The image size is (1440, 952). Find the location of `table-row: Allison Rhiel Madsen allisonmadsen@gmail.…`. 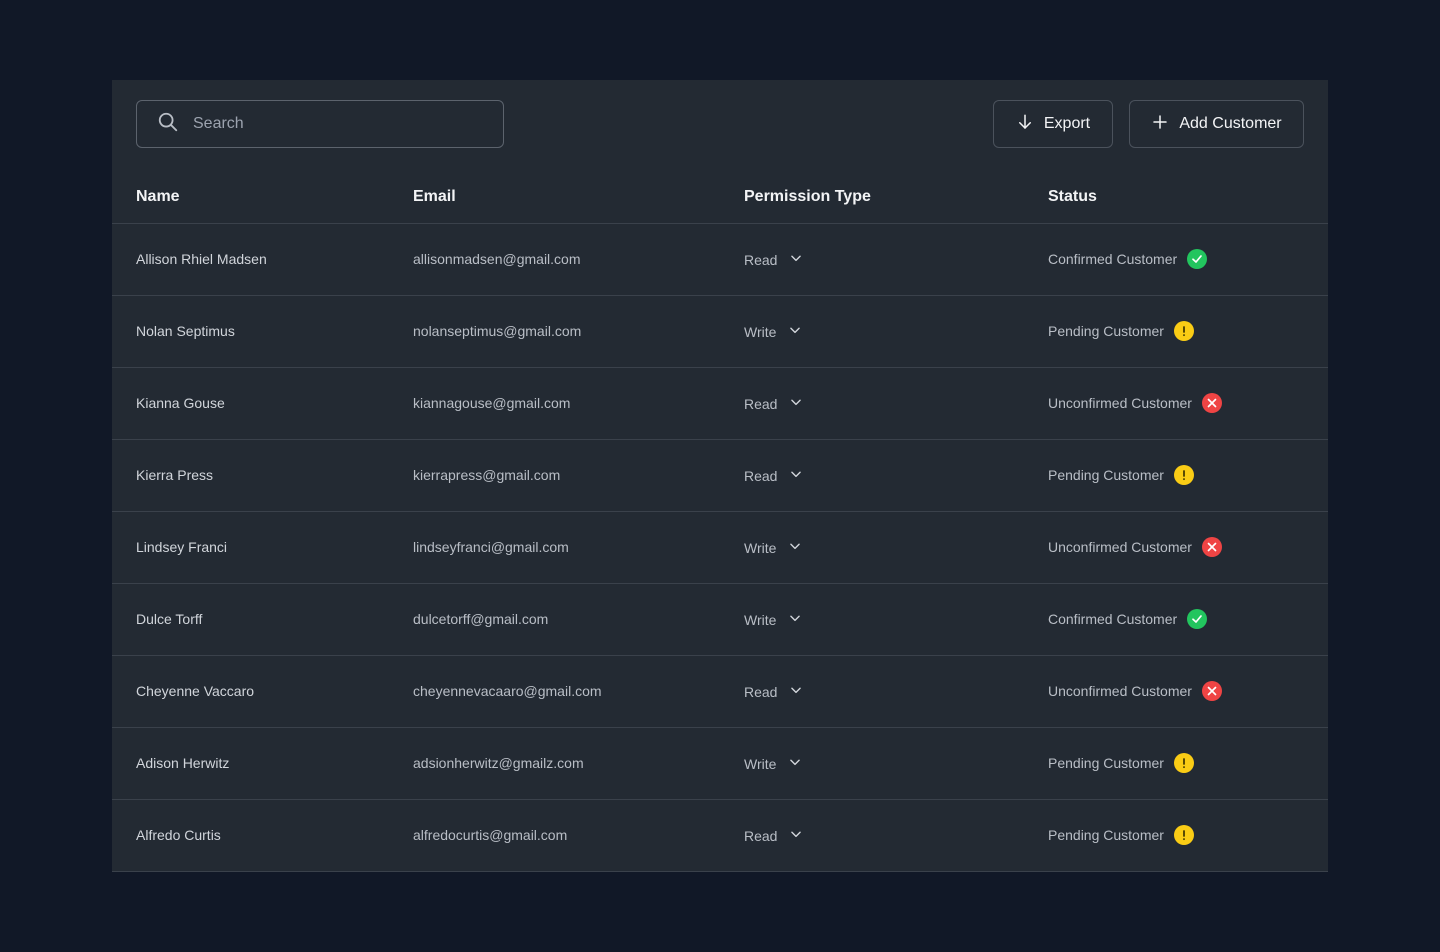

table-row: Allison Rhiel Madsen allisonmadsen@gmail.… is located at coordinates (720, 260).